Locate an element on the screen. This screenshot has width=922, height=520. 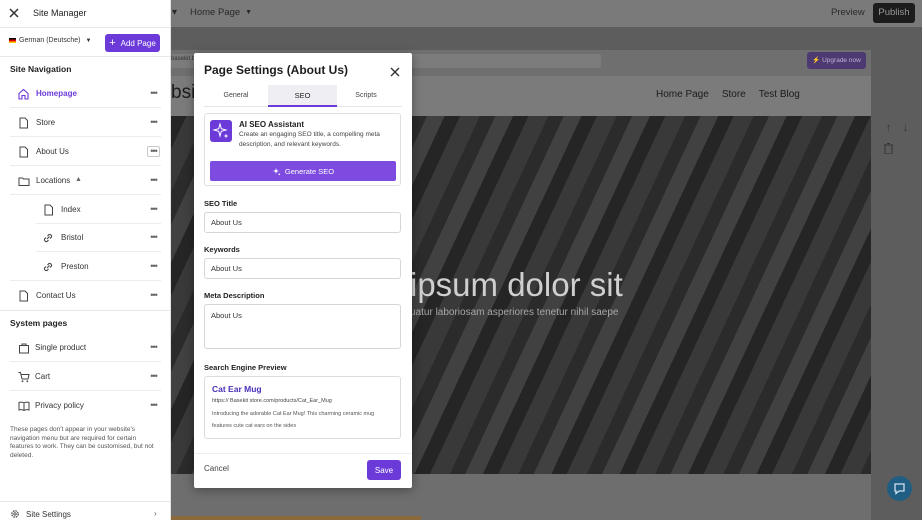
folder-icon is located at coordinates (24, 181).